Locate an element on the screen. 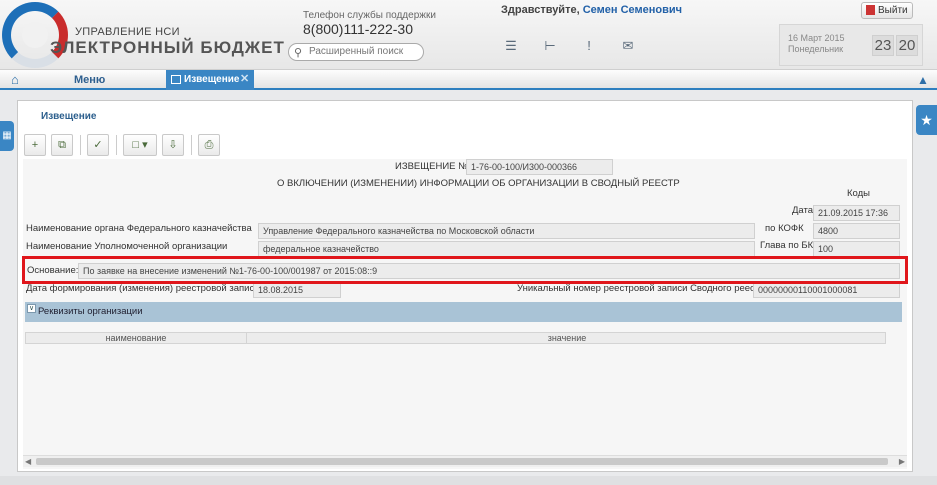 The image size is (937, 485). search-icon: ⚲ is located at coordinates (298, 53).